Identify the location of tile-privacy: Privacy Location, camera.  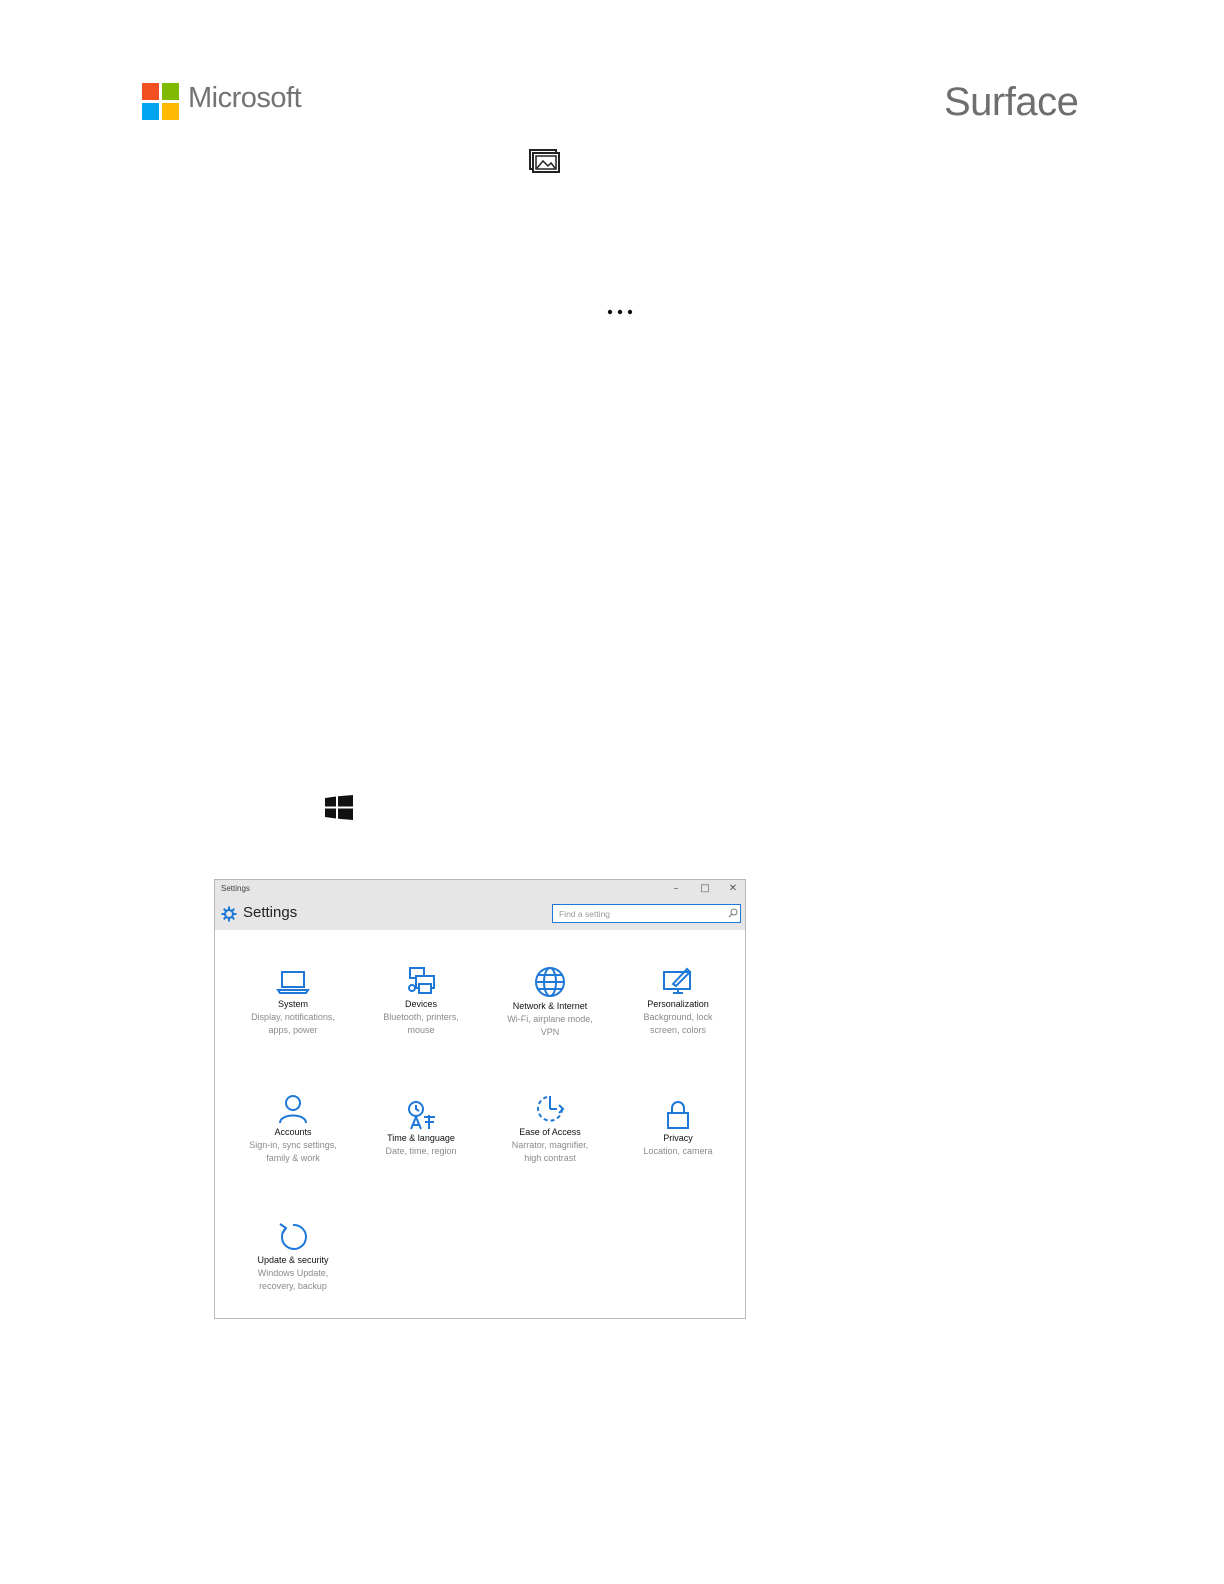
(678, 1129).